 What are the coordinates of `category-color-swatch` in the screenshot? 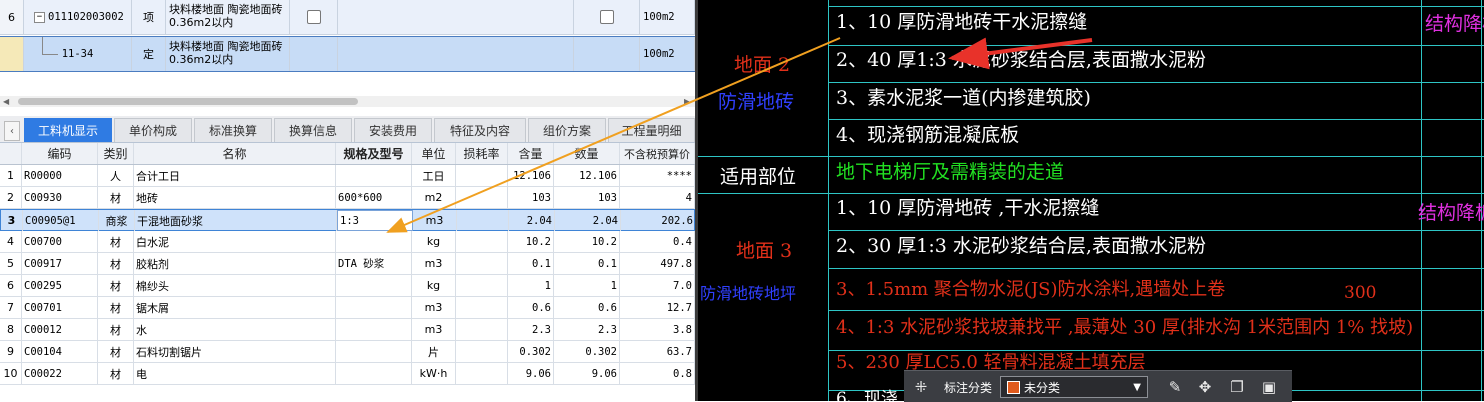 It's located at (1013, 387).